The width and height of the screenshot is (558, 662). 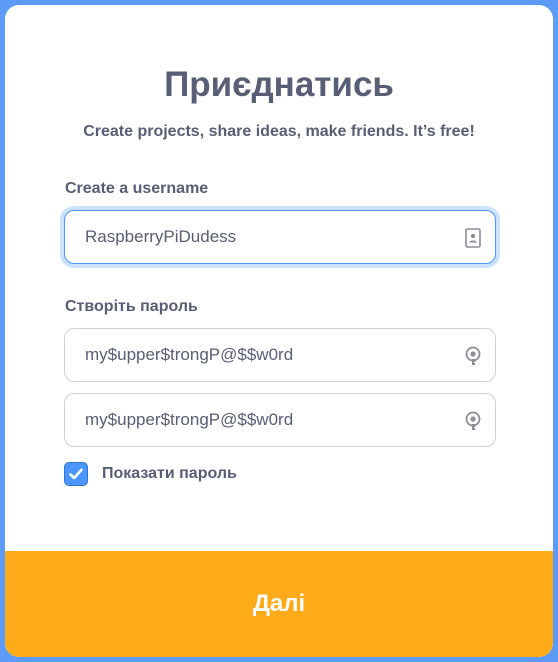 What do you see at coordinates (131, 306) in the screenshot?
I see `password-label: Створіть пароль` at bounding box center [131, 306].